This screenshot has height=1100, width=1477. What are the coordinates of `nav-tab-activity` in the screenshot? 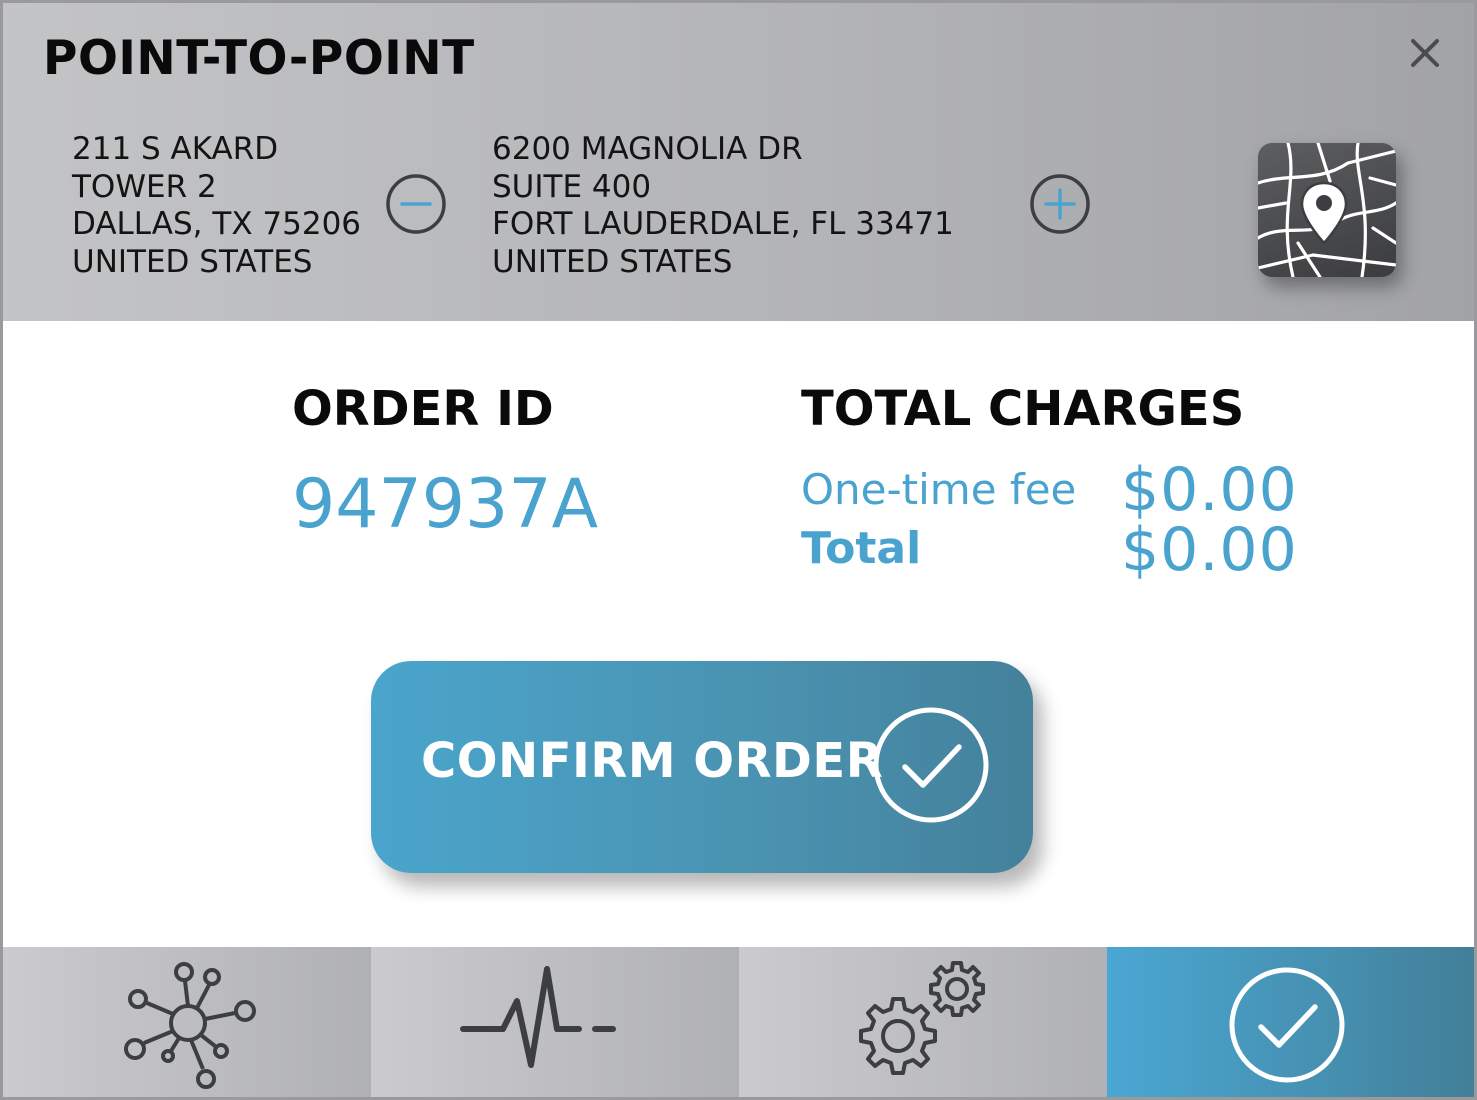 It's located at (555, 1022).